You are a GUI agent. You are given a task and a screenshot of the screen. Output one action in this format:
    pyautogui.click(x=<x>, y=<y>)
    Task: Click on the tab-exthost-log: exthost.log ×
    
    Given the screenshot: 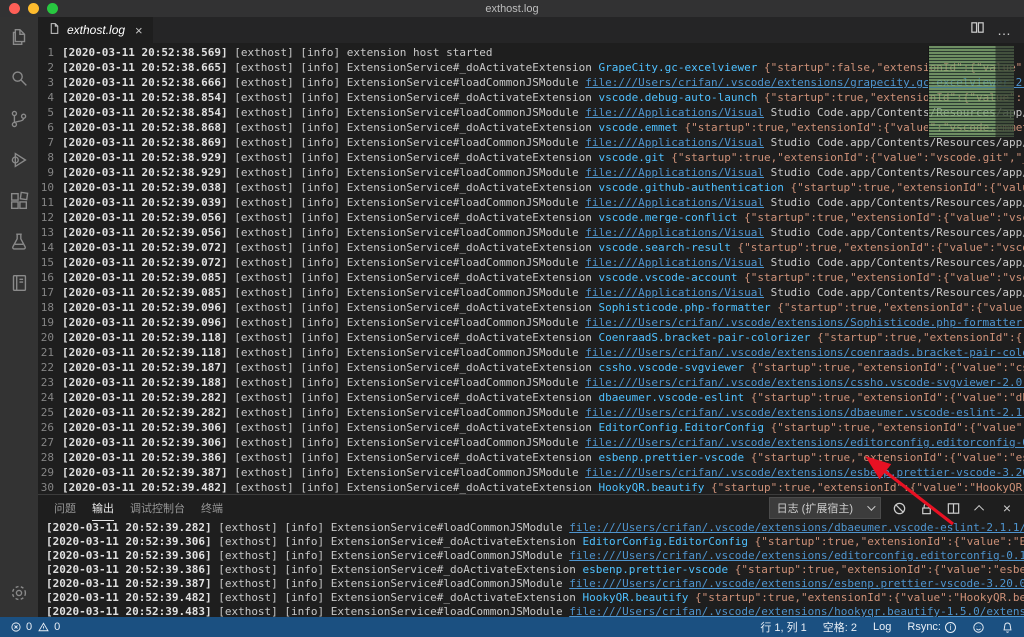 What is the action you would take?
    pyautogui.click(x=96, y=30)
    